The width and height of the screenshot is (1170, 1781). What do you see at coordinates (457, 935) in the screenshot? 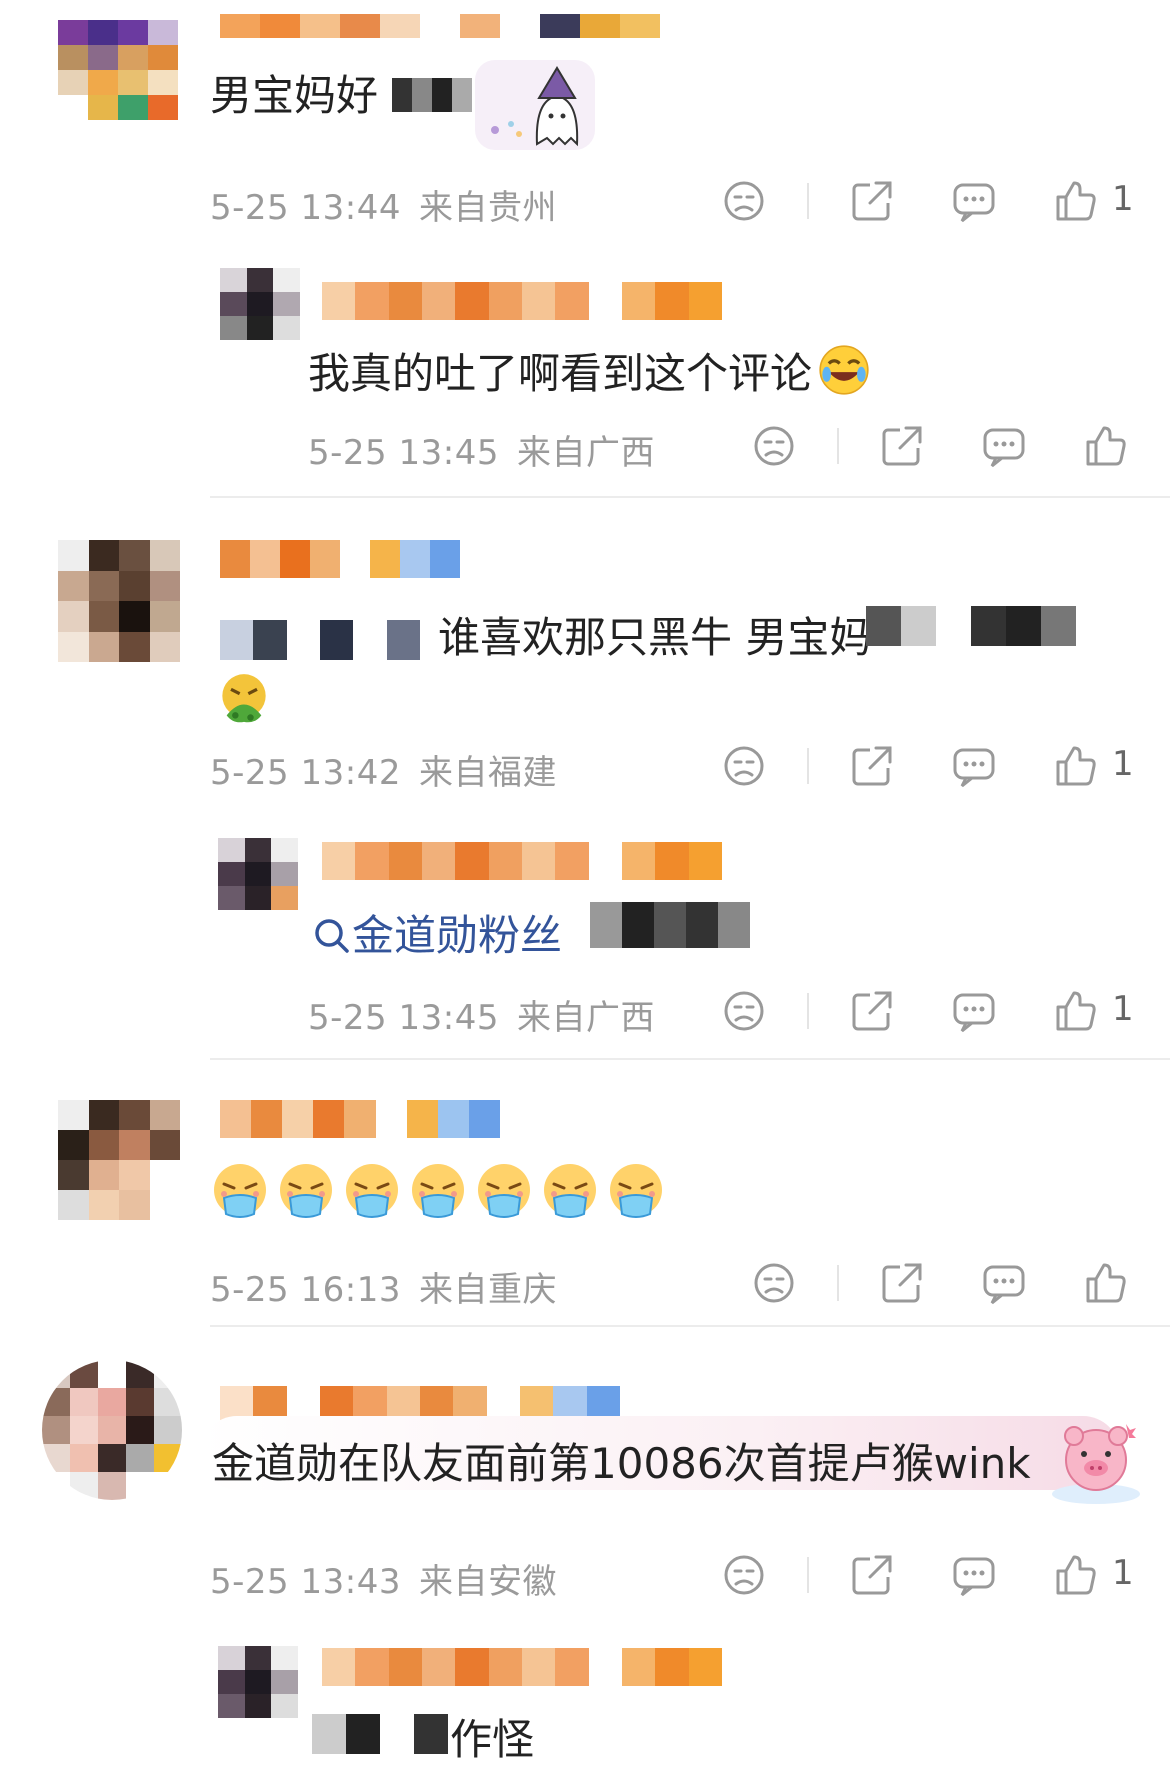
I see `search-link-label: 金道勋粉丝` at bounding box center [457, 935].